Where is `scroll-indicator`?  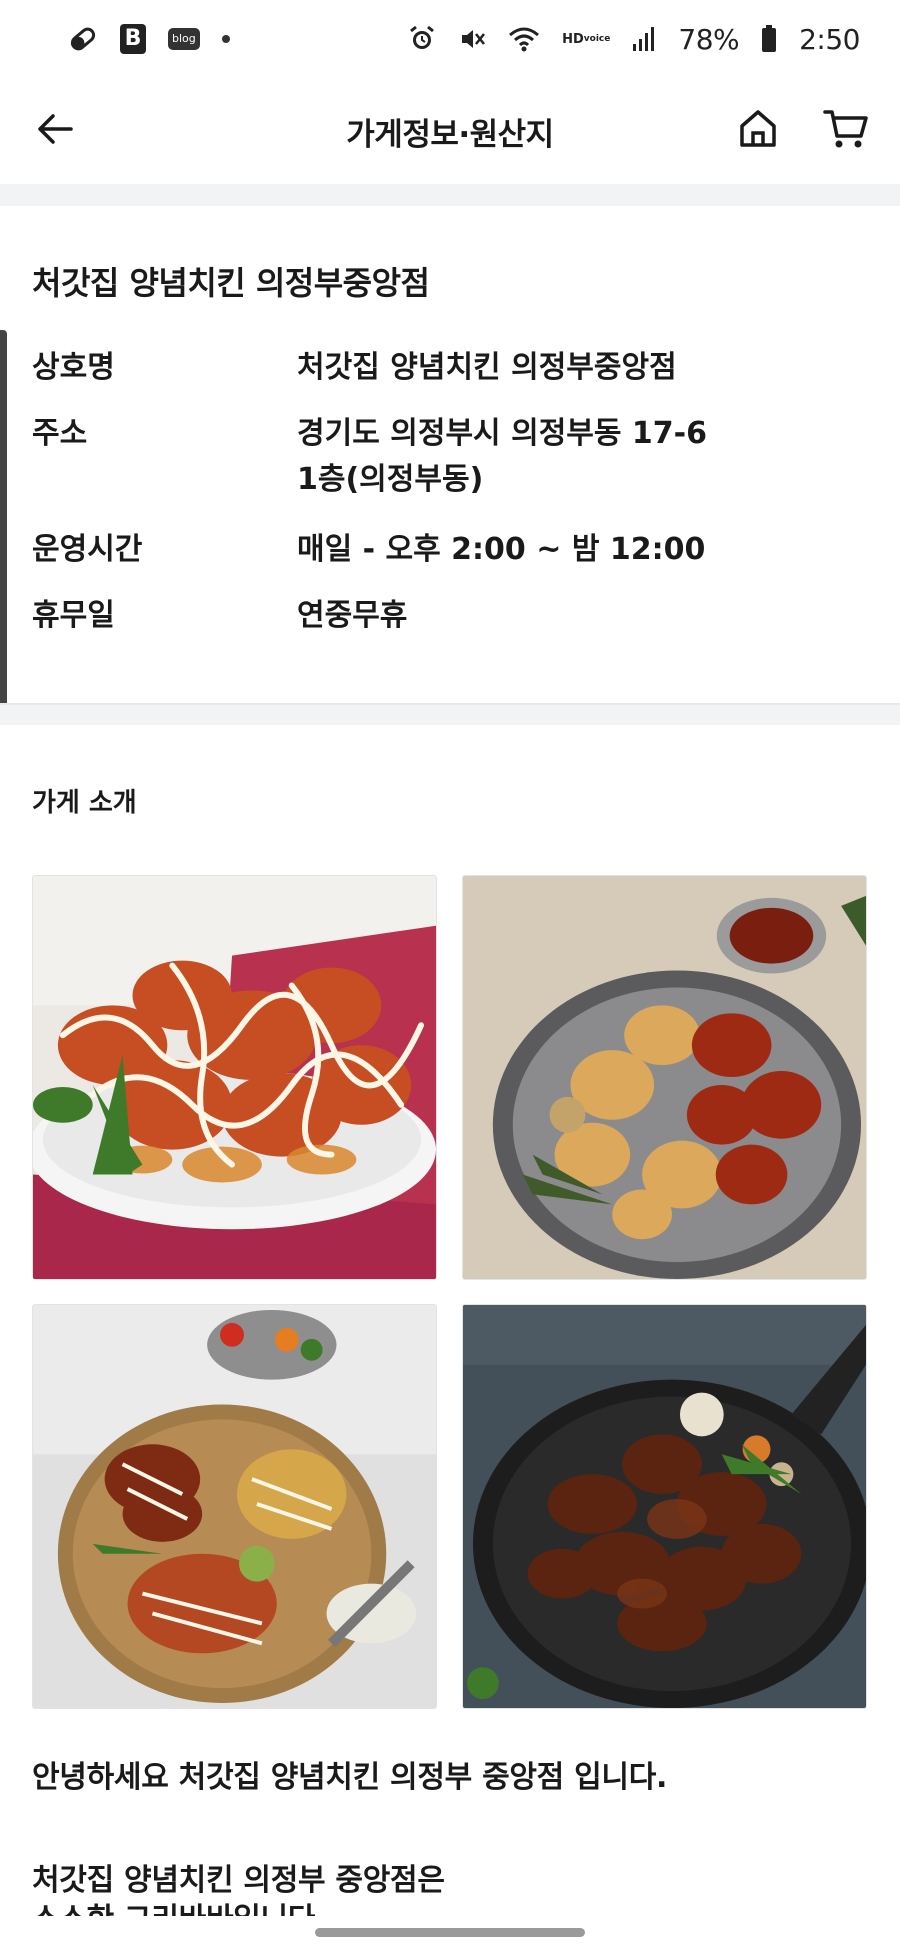
scroll-indicator is located at coordinates (3, 525).